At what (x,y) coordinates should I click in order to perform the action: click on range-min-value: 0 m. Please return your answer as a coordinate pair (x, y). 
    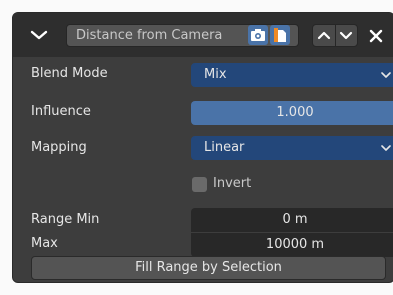
    Looking at the image, I should click on (295, 219).